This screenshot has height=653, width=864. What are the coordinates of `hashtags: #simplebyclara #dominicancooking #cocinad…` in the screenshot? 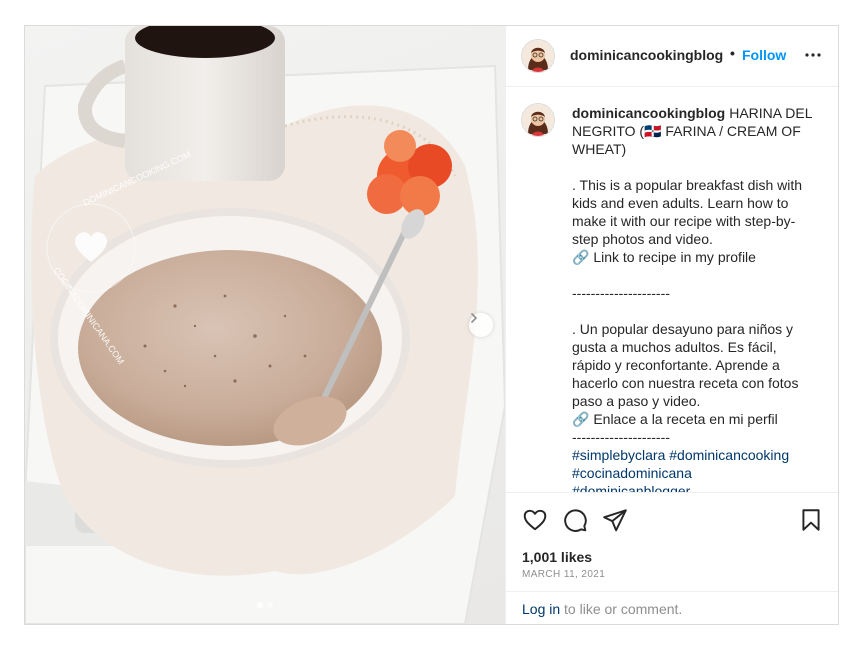 It's located at (694, 469).